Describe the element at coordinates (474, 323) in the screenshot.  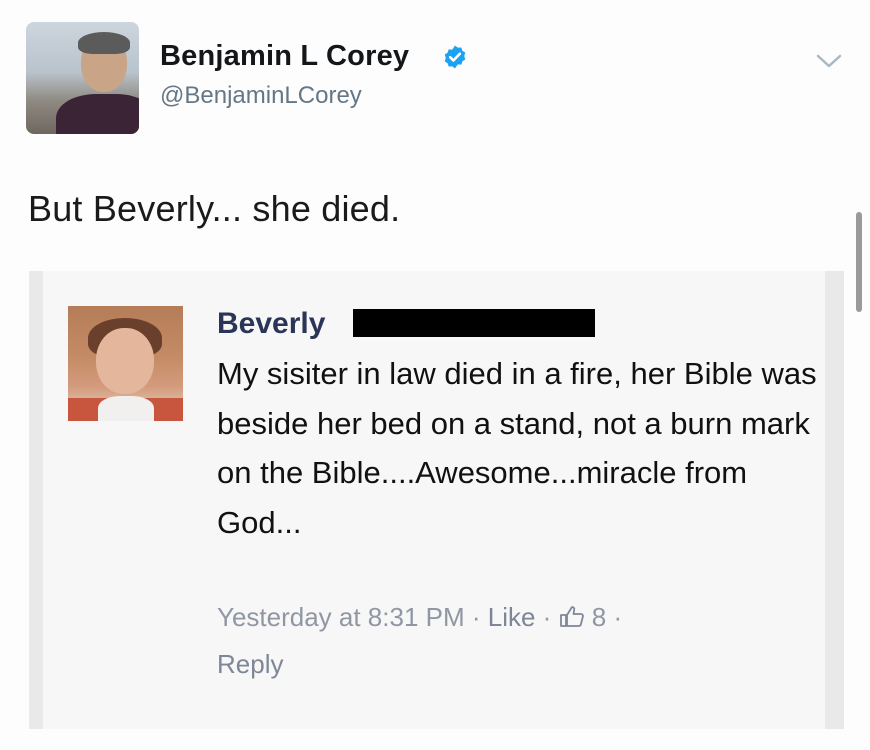
I see `redaction-bar` at that location.